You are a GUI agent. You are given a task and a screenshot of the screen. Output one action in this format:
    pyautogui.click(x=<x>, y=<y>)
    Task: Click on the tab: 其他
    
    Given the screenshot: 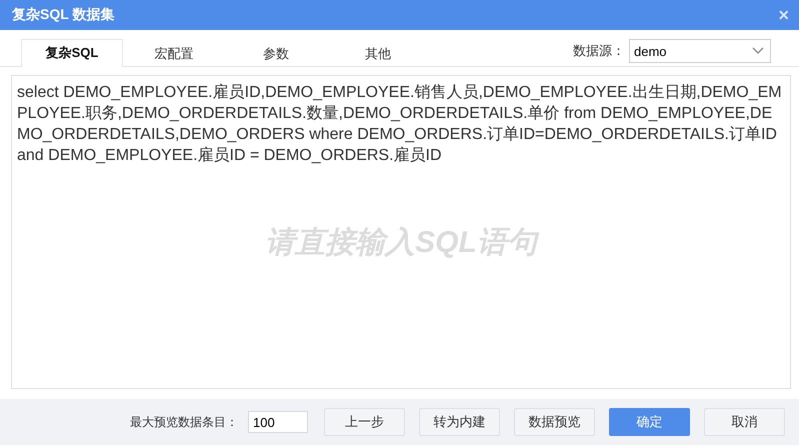 What is the action you would take?
    pyautogui.click(x=378, y=53)
    